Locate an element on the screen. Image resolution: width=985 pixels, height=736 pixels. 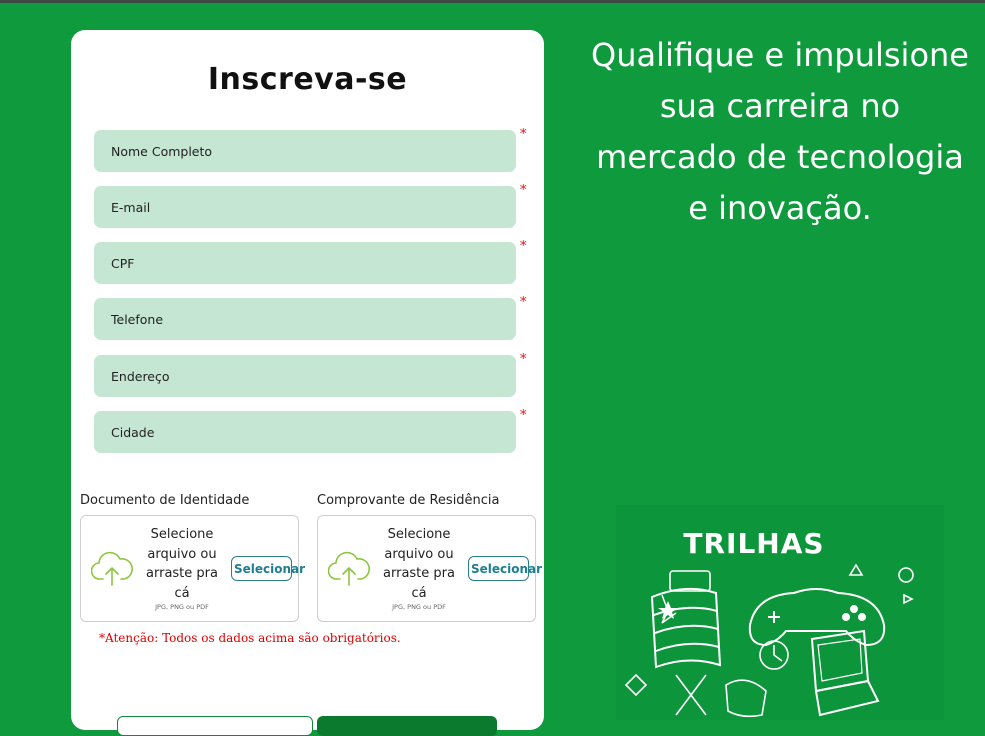
submit-button is located at coordinates (407, 726).